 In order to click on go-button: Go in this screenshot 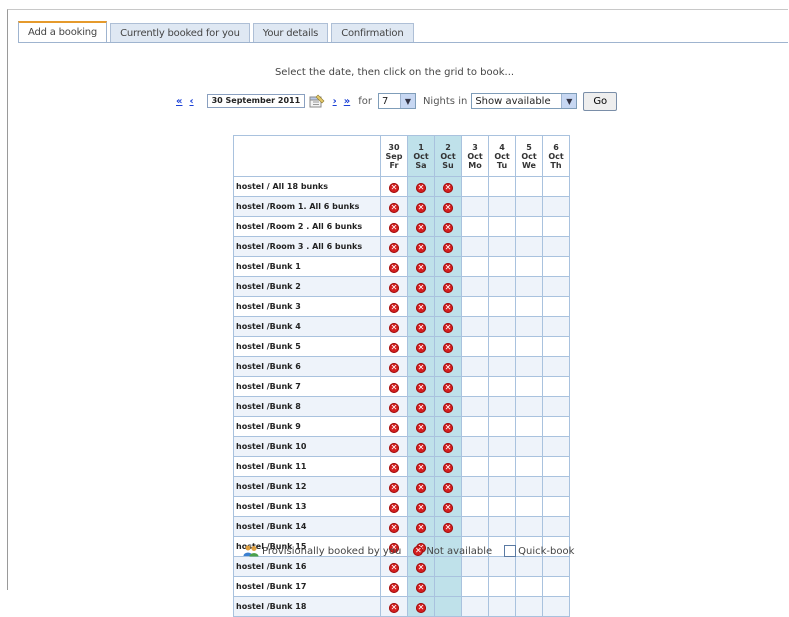, I will do `click(600, 101)`.